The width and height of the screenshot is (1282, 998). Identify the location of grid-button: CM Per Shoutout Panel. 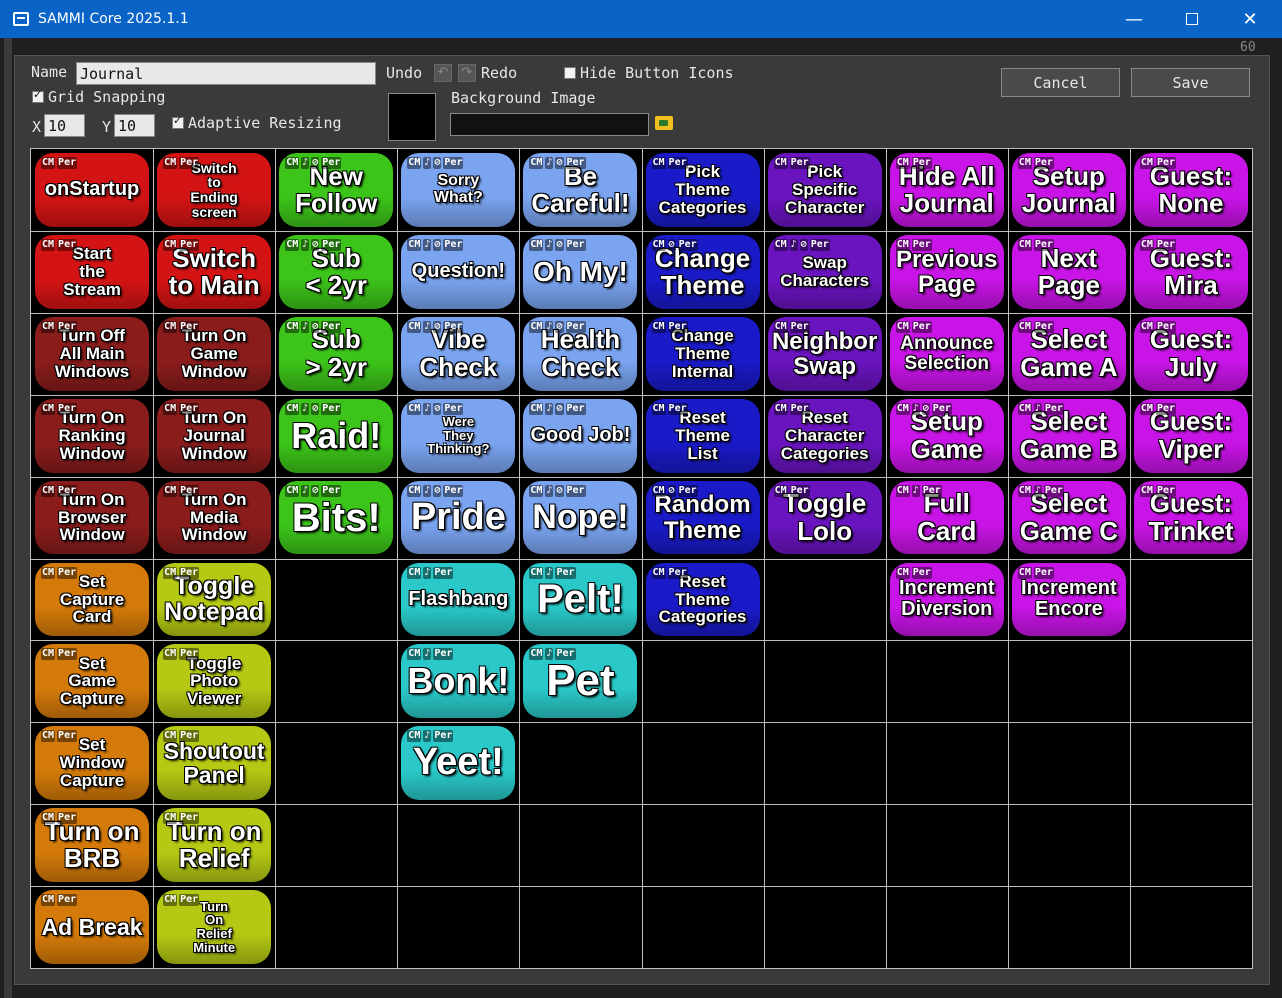
(214, 763).